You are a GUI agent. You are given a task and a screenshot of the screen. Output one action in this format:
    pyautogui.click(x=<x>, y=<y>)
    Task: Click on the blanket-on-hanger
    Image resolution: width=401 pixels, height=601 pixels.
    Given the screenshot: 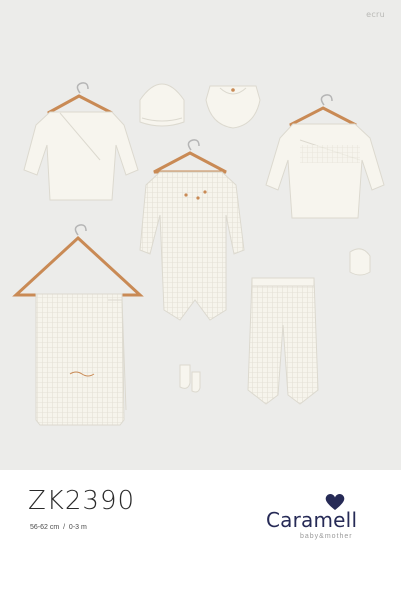 What is the action you would take?
    pyautogui.click(x=78, y=325)
    